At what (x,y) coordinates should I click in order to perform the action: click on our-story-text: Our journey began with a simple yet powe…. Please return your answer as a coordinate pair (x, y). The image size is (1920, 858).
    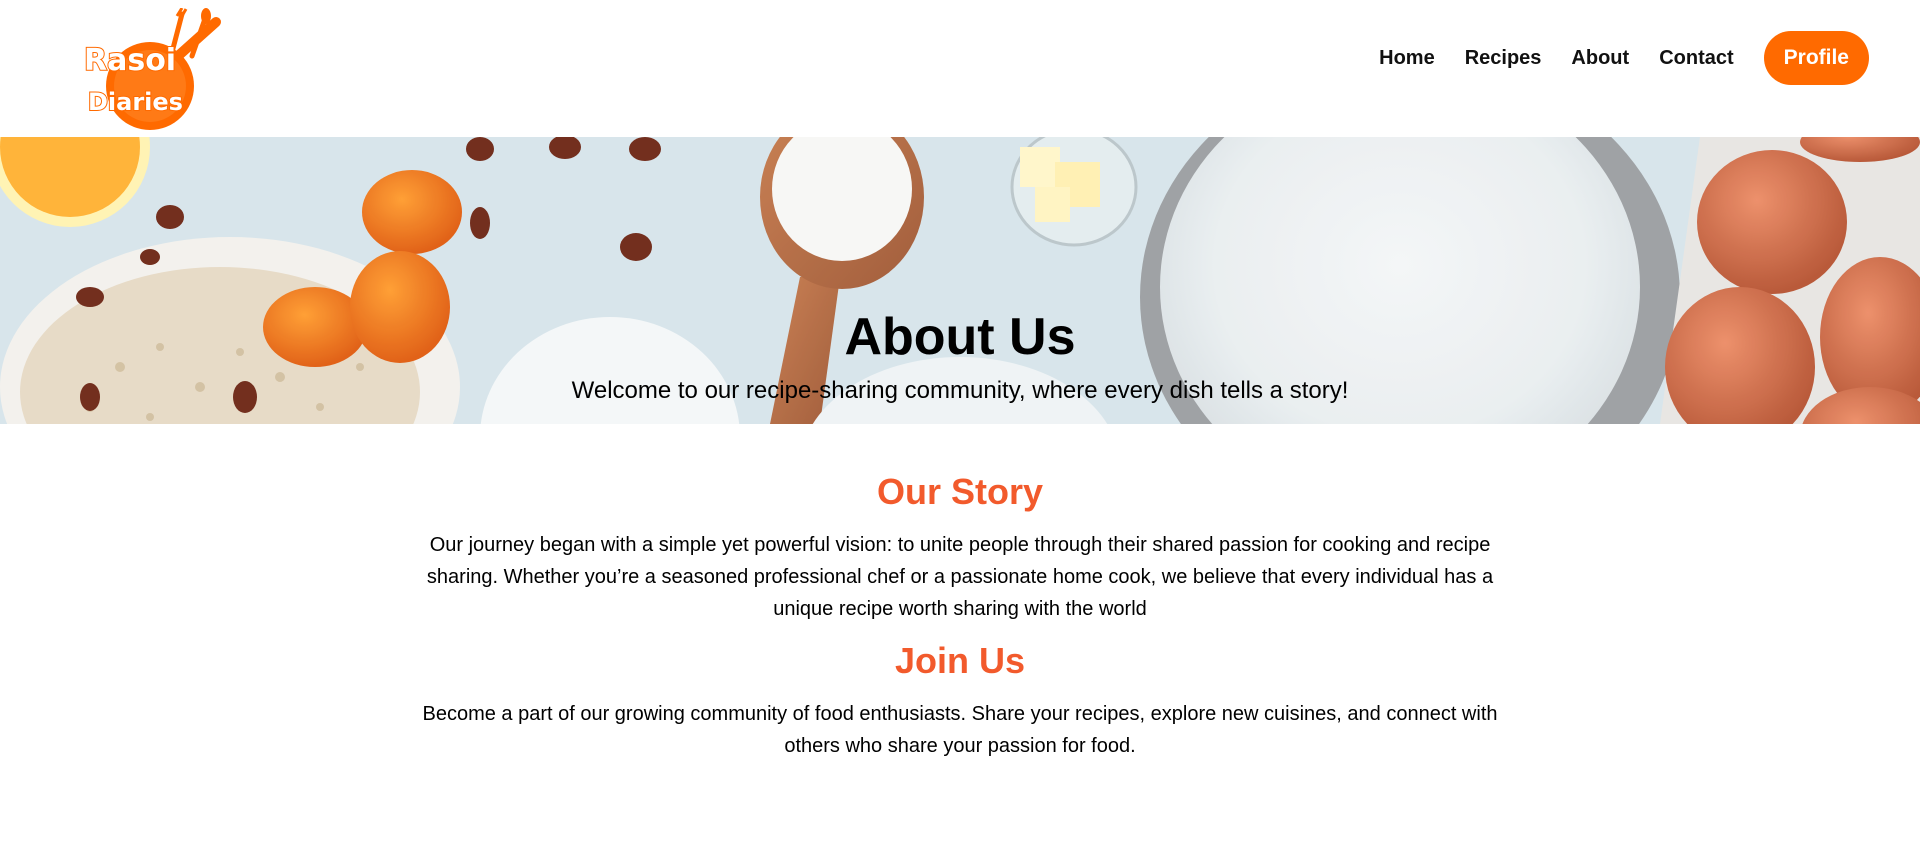
    Looking at the image, I should click on (960, 577).